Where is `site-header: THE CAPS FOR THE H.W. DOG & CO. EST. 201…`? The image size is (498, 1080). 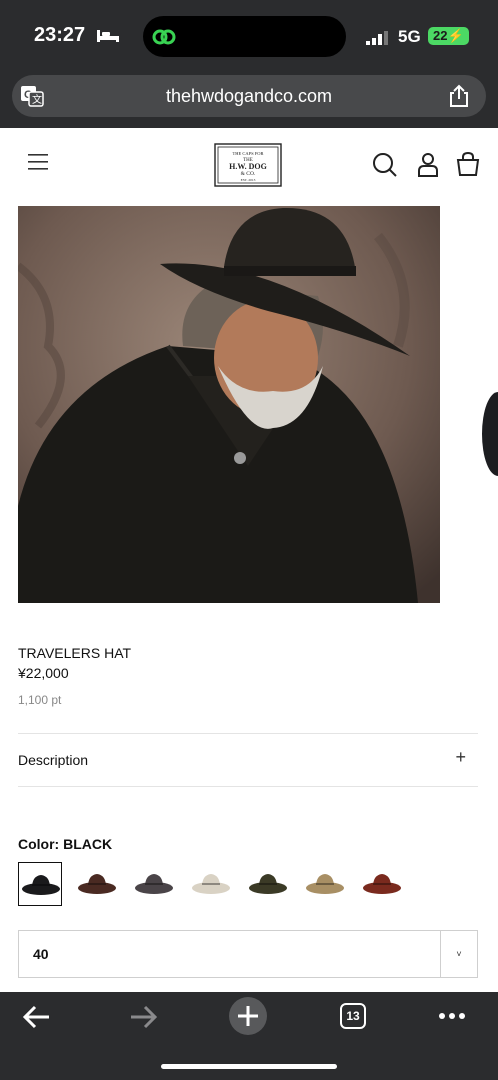 site-header: THE CAPS FOR THE H.W. DOG & CO. EST. 201… is located at coordinates (249, 165).